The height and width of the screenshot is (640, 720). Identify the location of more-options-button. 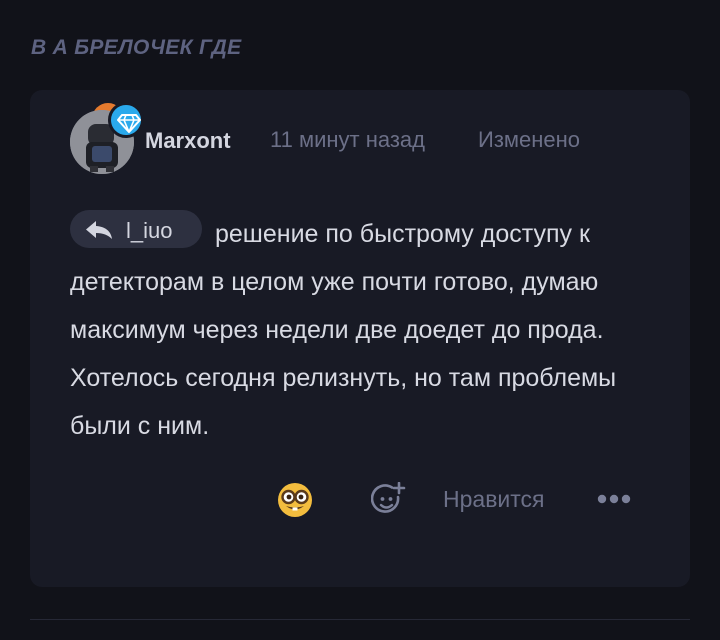
(614, 499).